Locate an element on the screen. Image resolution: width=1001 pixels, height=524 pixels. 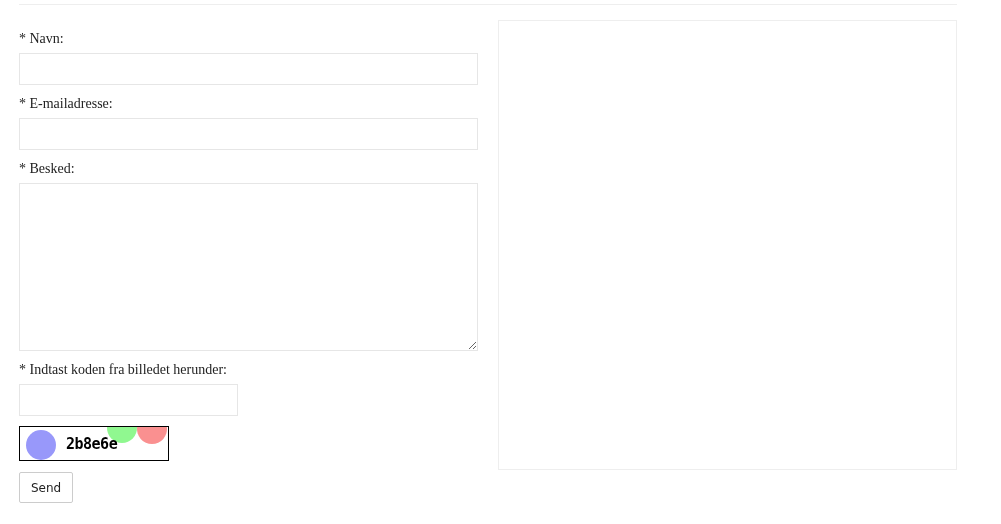
field-label: * E-mailadresse: is located at coordinates (66, 103).